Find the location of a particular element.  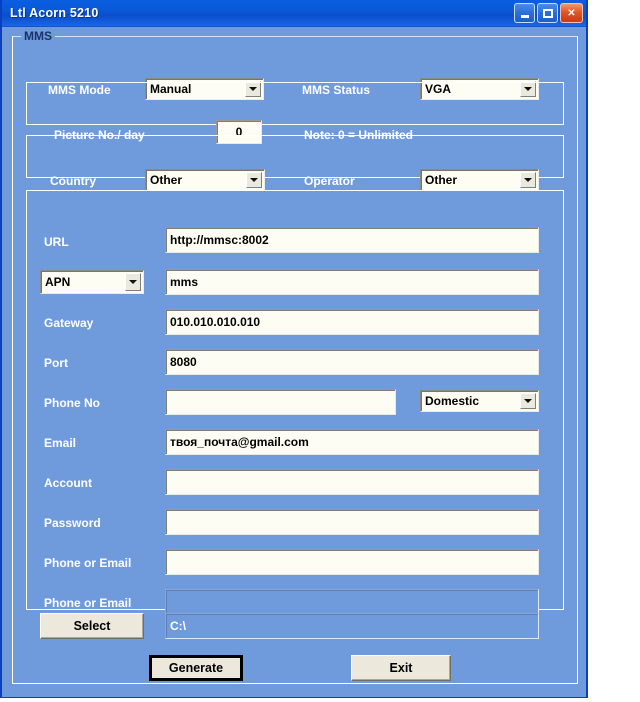

window-controls: ✕ is located at coordinates (548, 13).